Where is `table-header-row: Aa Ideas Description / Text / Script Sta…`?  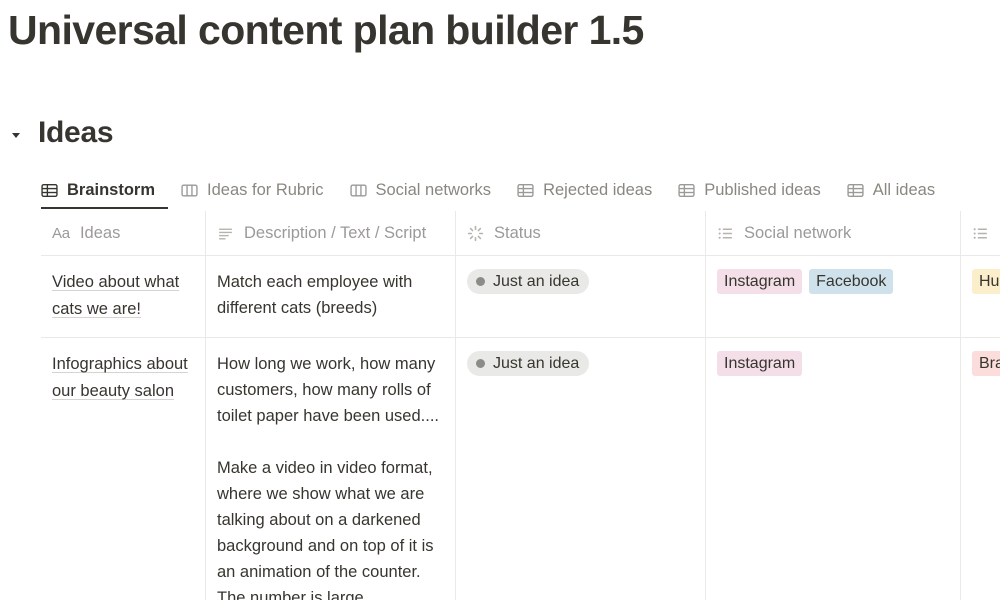
table-header-row: Aa Ideas Description / Text / Script Sta… is located at coordinates (520, 233).